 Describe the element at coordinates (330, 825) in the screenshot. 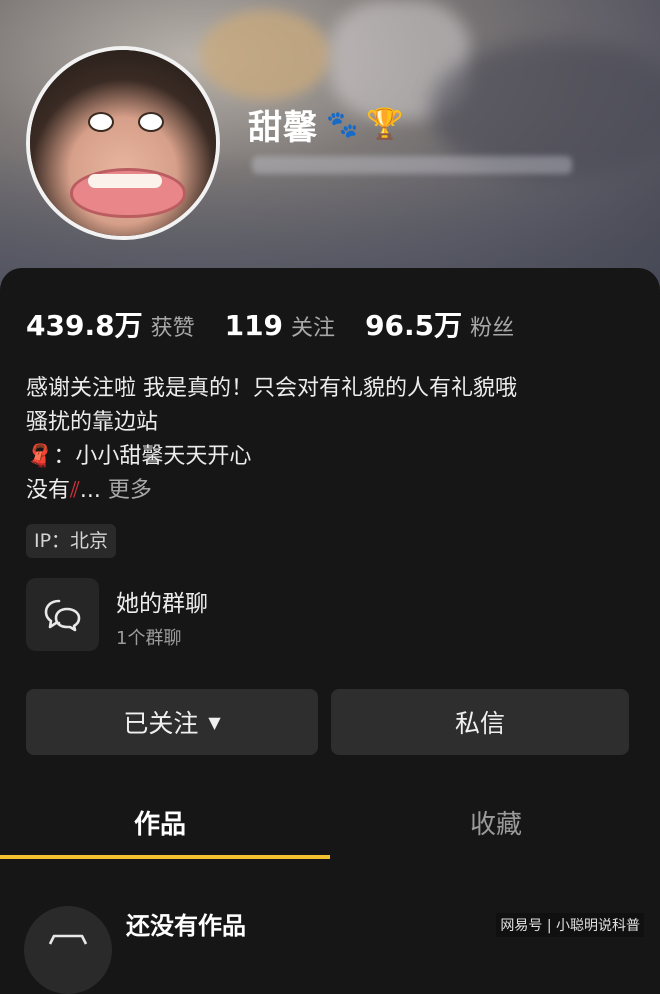

I see `content-tabs: 作品 收藏` at that location.